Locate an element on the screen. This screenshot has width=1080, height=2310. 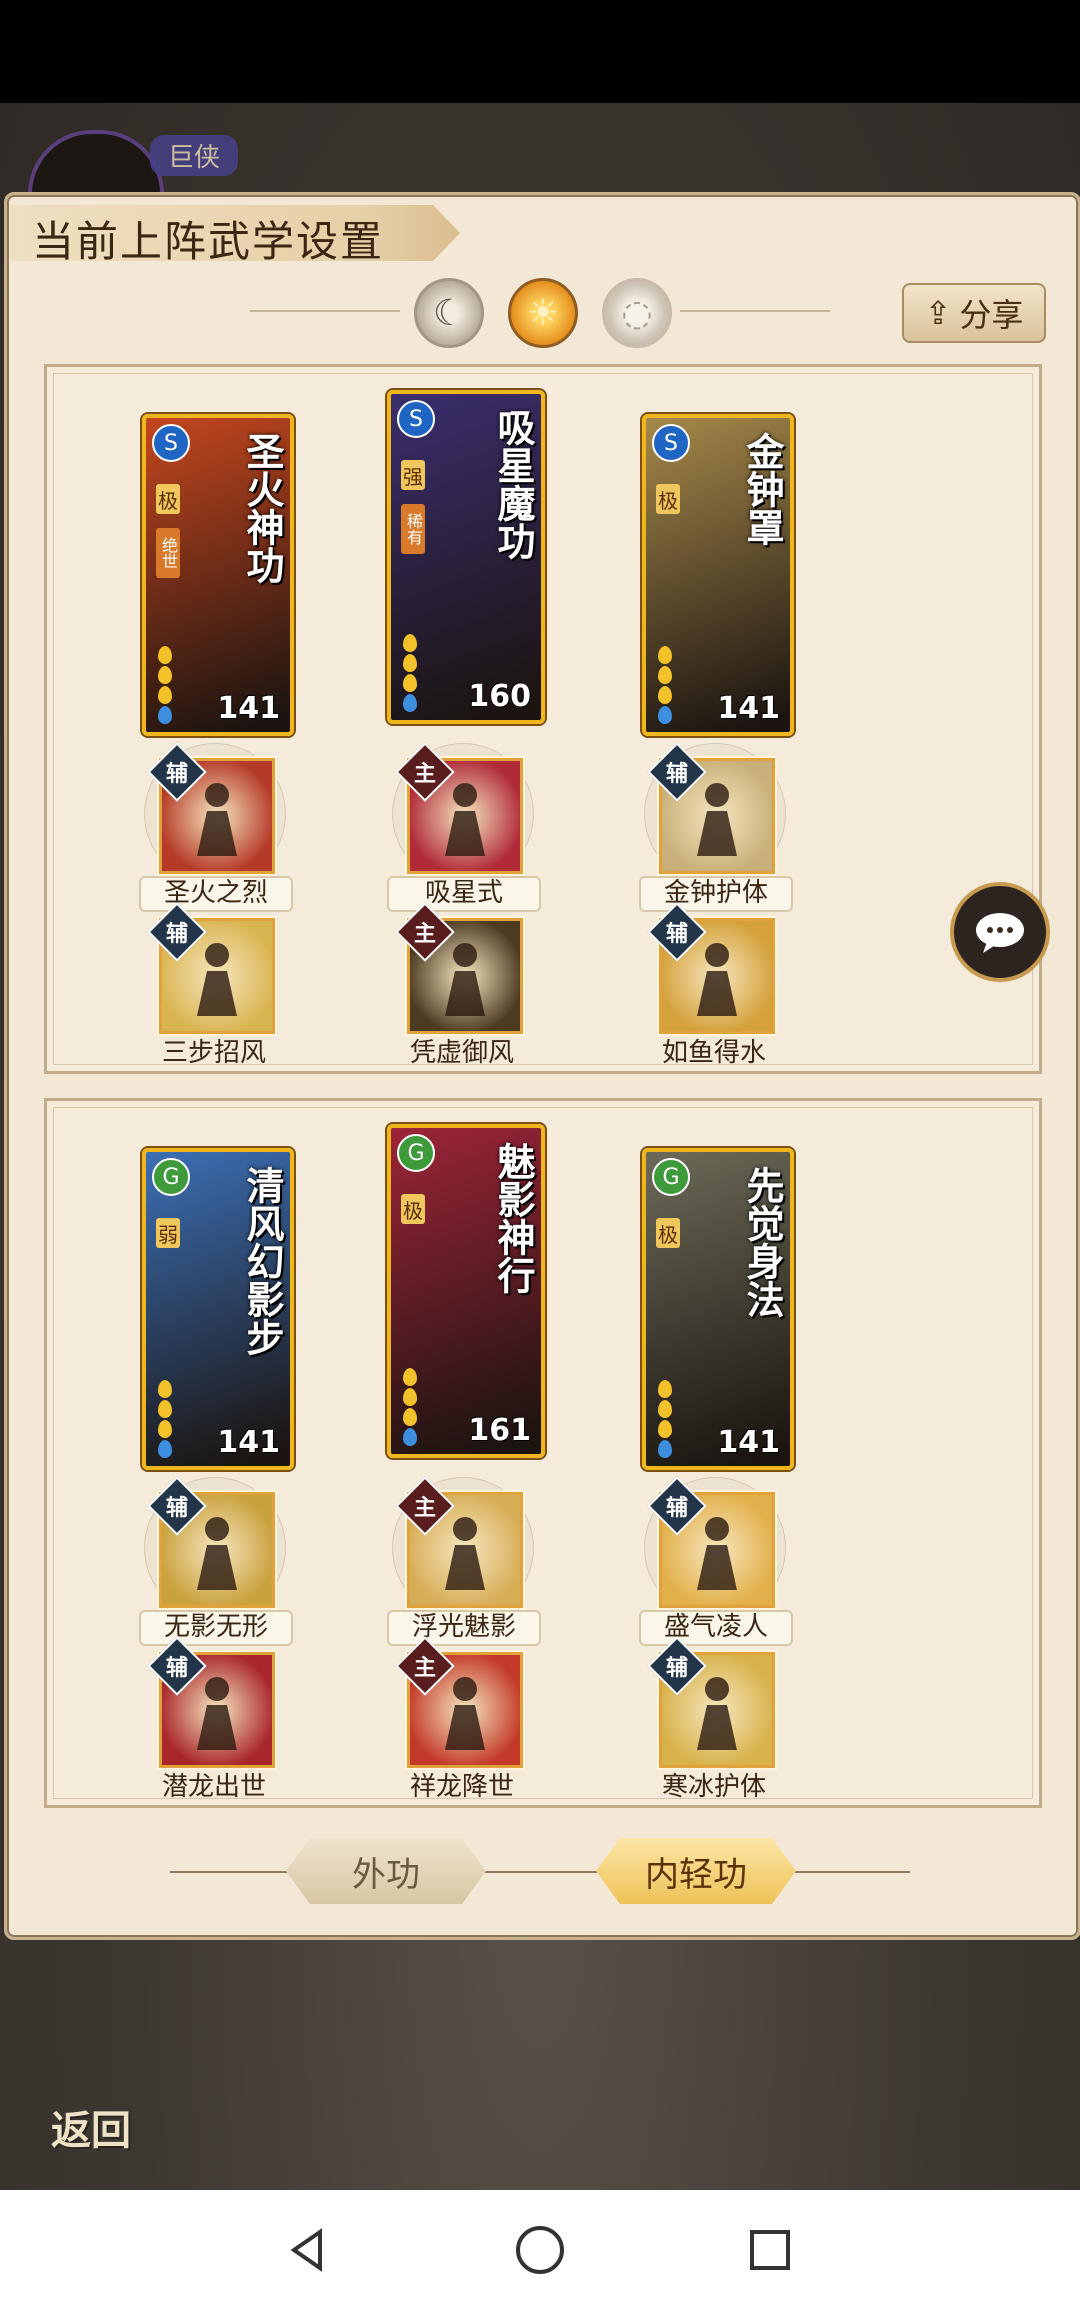
back-label: 返回 is located at coordinates (91, 2130).